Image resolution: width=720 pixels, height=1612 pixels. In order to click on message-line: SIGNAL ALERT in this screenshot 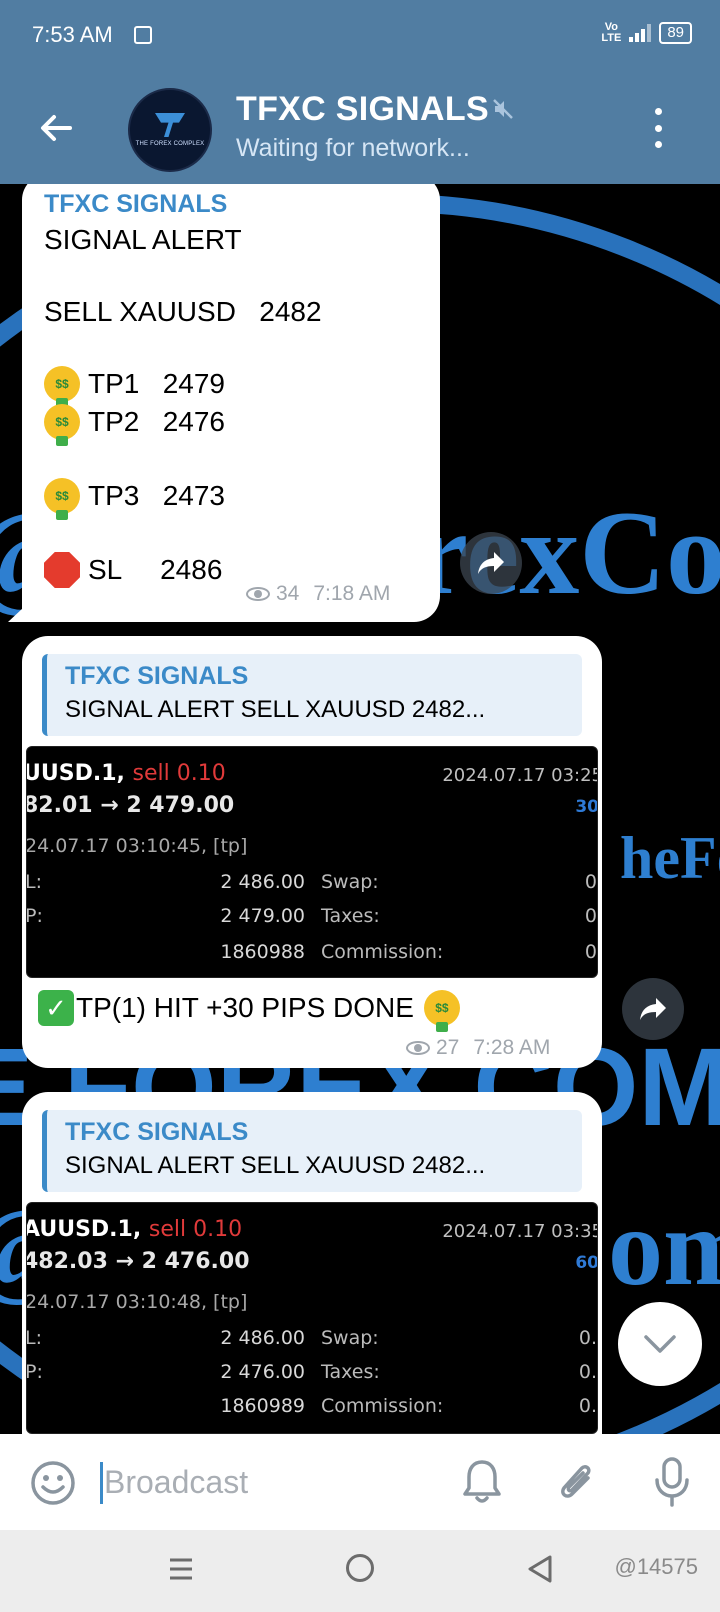, I will do `click(143, 239)`.